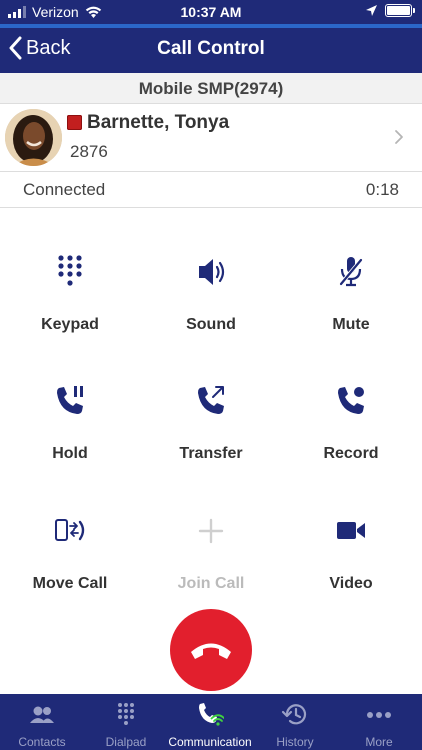 The width and height of the screenshot is (422, 750). I want to click on communication-icon, so click(211, 714).